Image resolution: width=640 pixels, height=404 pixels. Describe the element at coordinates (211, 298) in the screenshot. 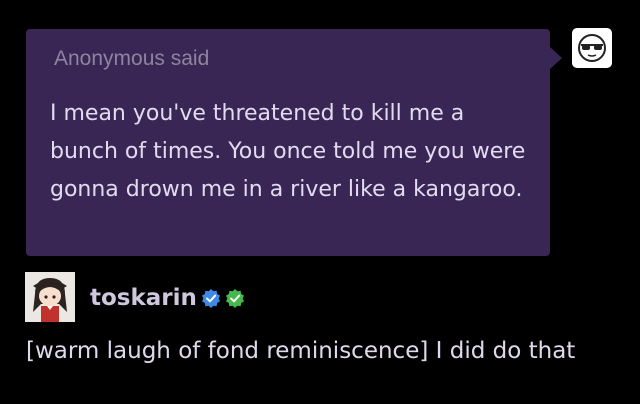

I see `verified-check-icon` at that location.